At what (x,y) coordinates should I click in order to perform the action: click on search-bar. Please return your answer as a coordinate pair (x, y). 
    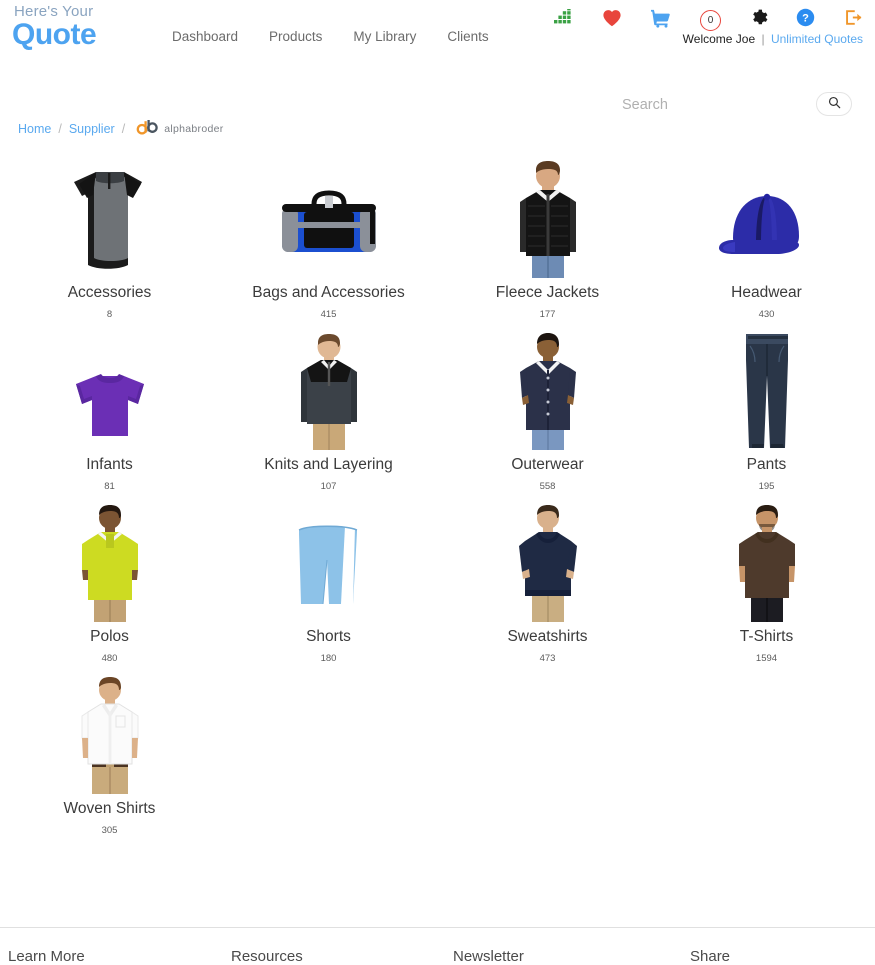
    Looking at the image, I should click on (736, 106).